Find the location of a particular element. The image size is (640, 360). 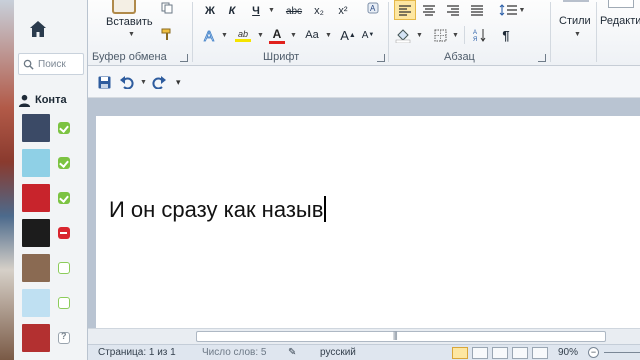

copy-icon is located at coordinates (167, 9).